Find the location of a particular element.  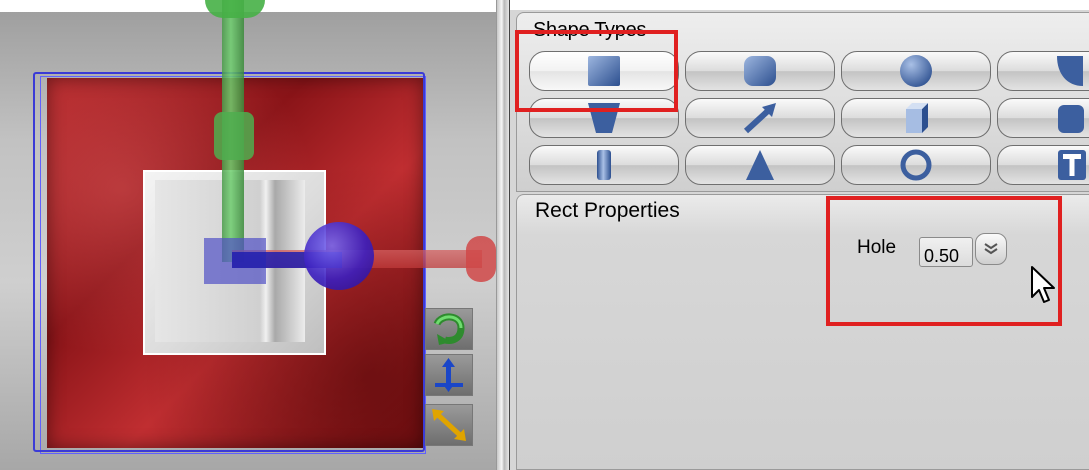

rect-properties-title: Rect Properties is located at coordinates (607, 210).